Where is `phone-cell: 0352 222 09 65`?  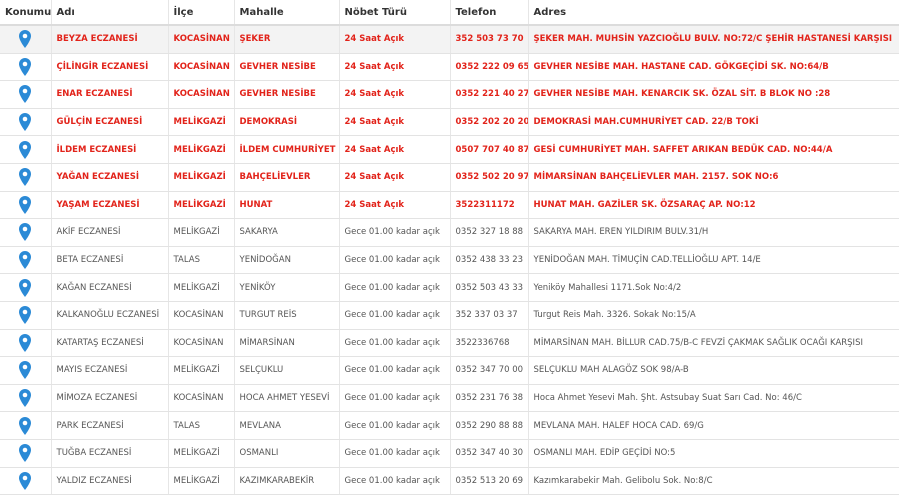 phone-cell: 0352 222 09 65 is located at coordinates (489, 67).